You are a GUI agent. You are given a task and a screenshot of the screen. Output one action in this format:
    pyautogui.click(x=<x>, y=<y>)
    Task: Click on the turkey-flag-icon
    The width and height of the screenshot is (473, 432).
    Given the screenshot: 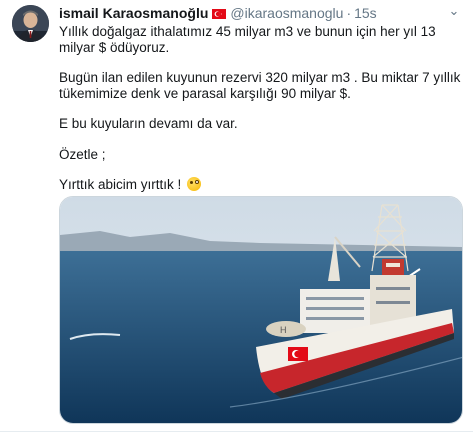 What is the action you would take?
    pyautogui.click(x=219, y=13)
    